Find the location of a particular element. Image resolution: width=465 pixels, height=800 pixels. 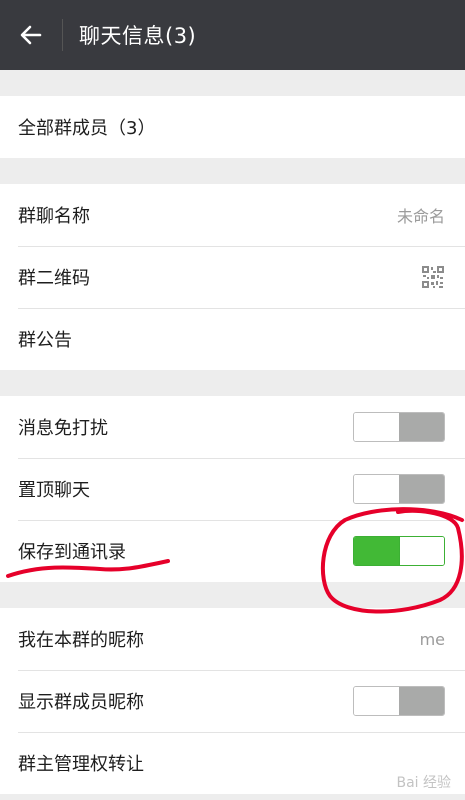

all-members-label: 全部群成员（3） is located at coordinates (87, 128).